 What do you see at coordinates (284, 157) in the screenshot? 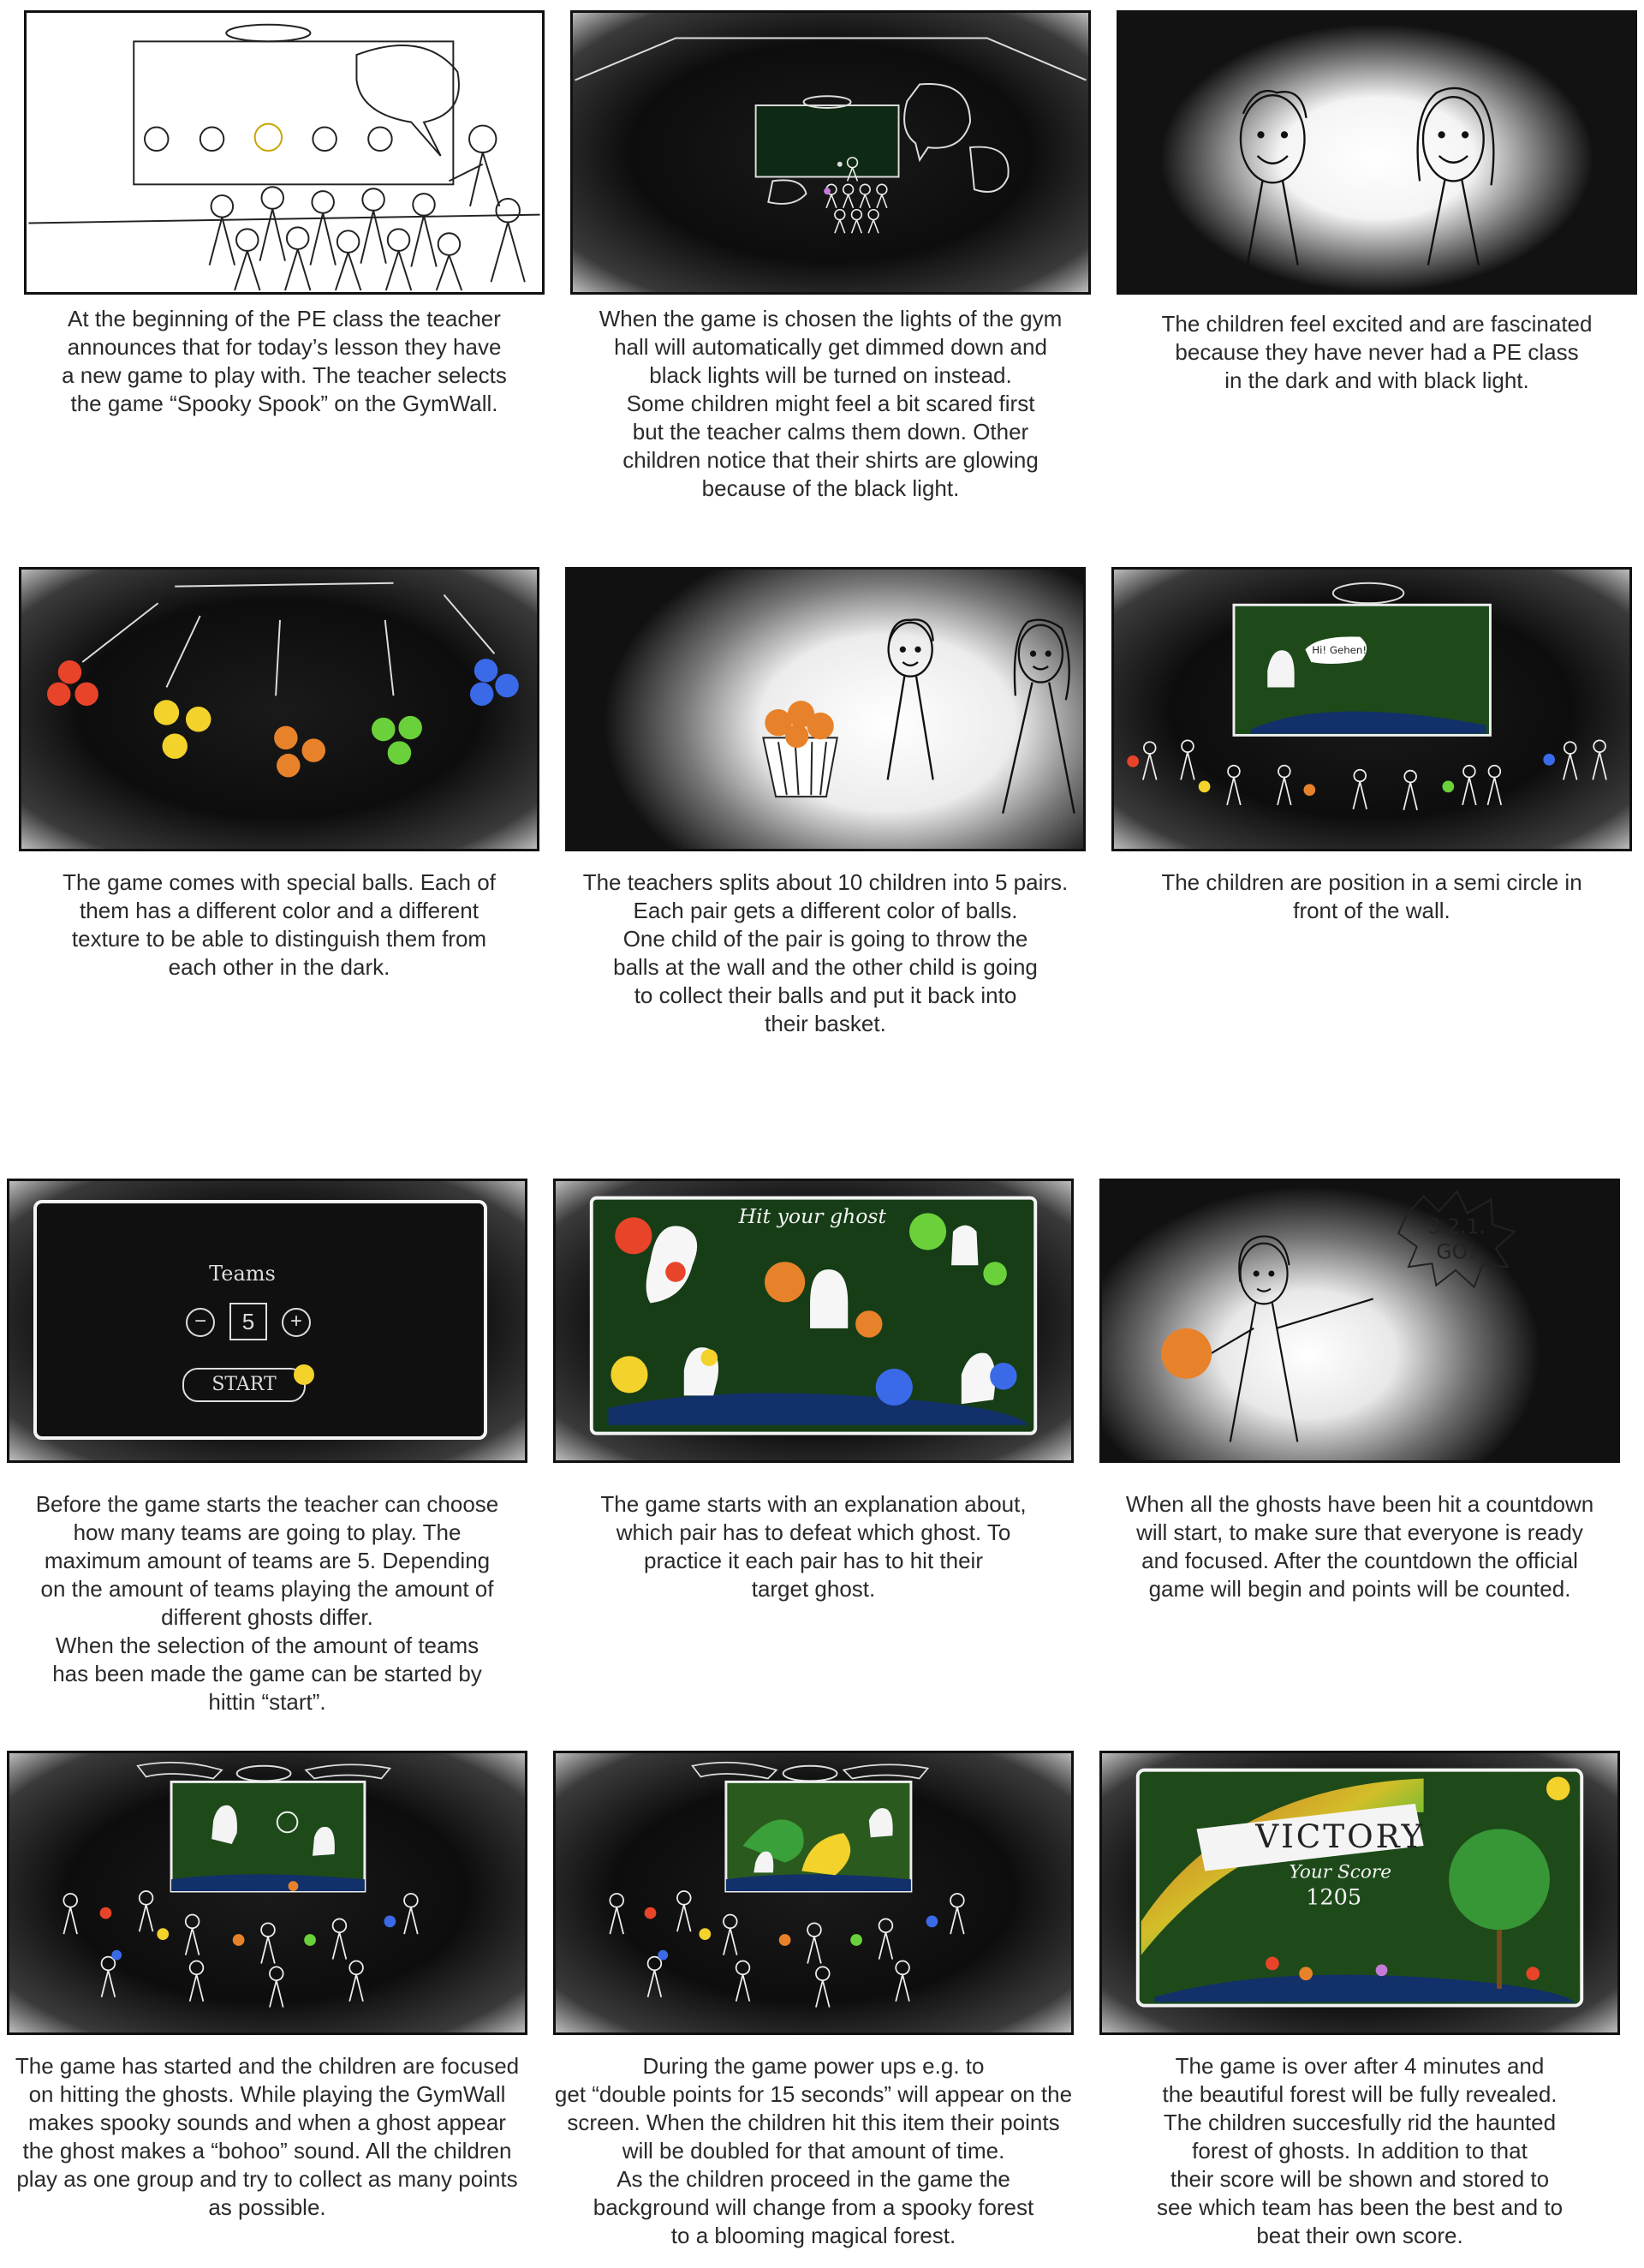
I see `classroom-sketch` at bounding box center [284, 157].